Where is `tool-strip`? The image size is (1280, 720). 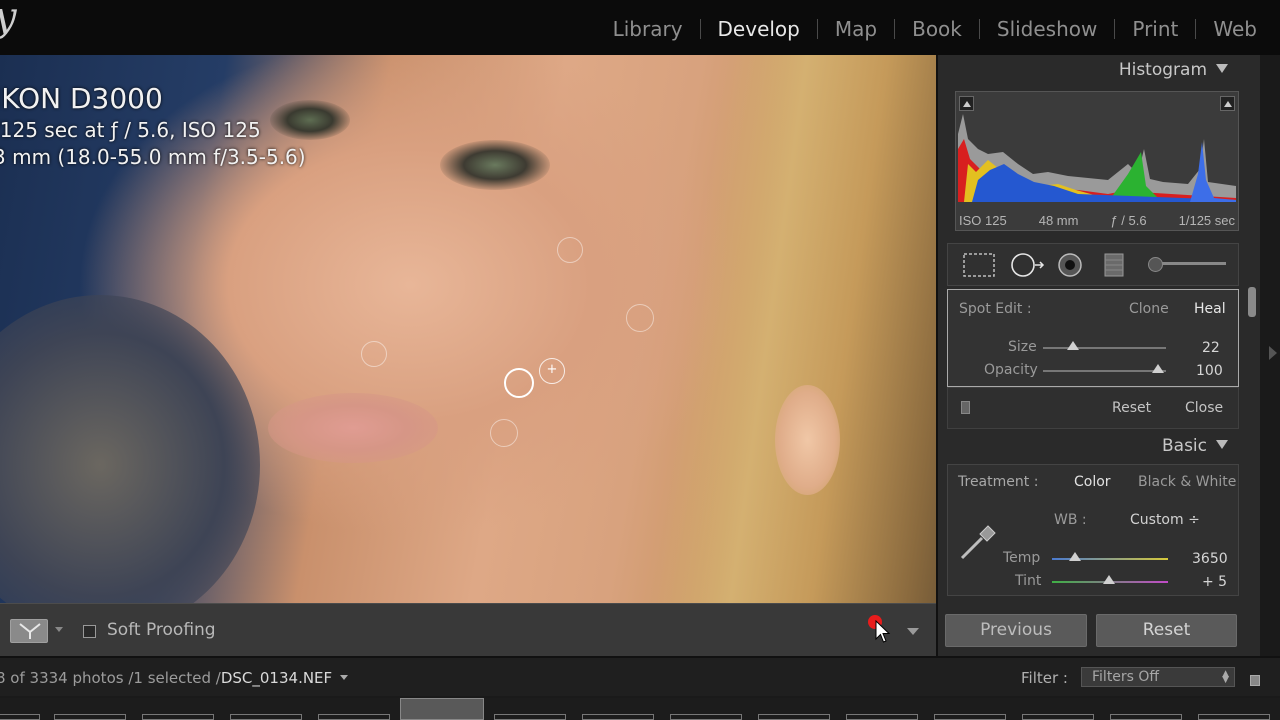
tool-strip is located at coordinates (1093, 264).